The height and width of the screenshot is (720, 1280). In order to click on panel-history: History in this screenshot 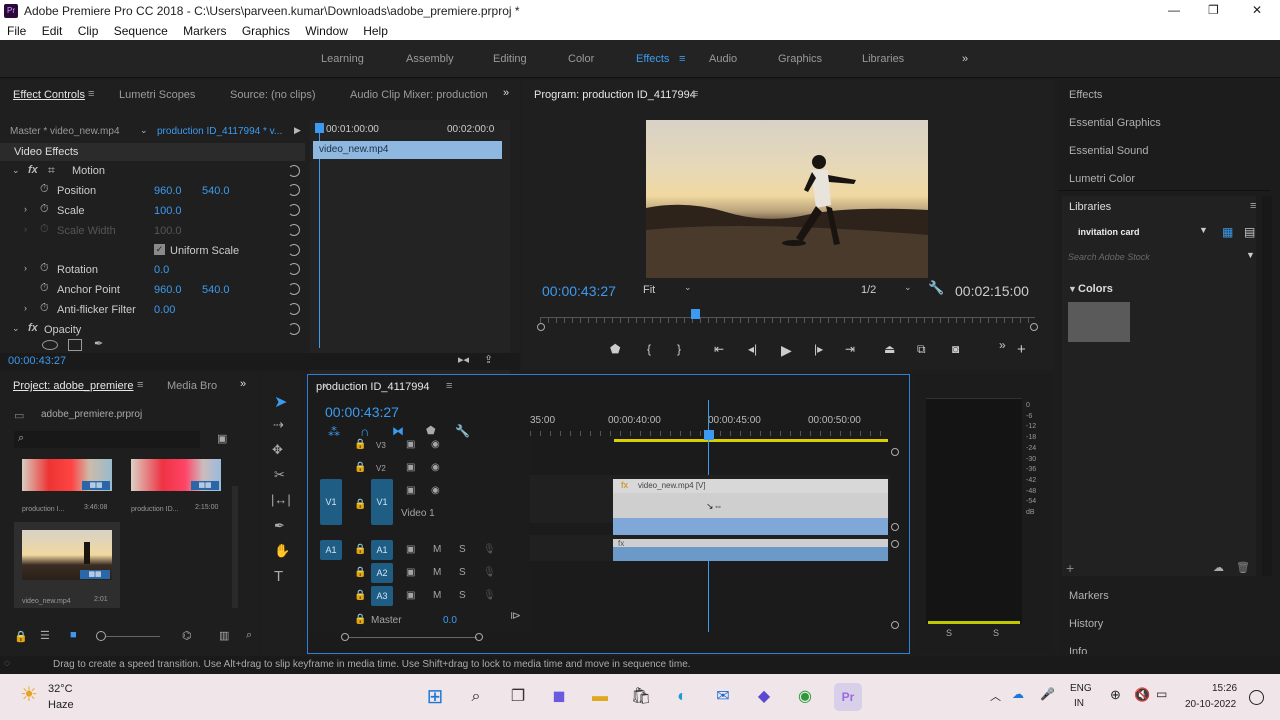, I will do `click(1086, 624)`.